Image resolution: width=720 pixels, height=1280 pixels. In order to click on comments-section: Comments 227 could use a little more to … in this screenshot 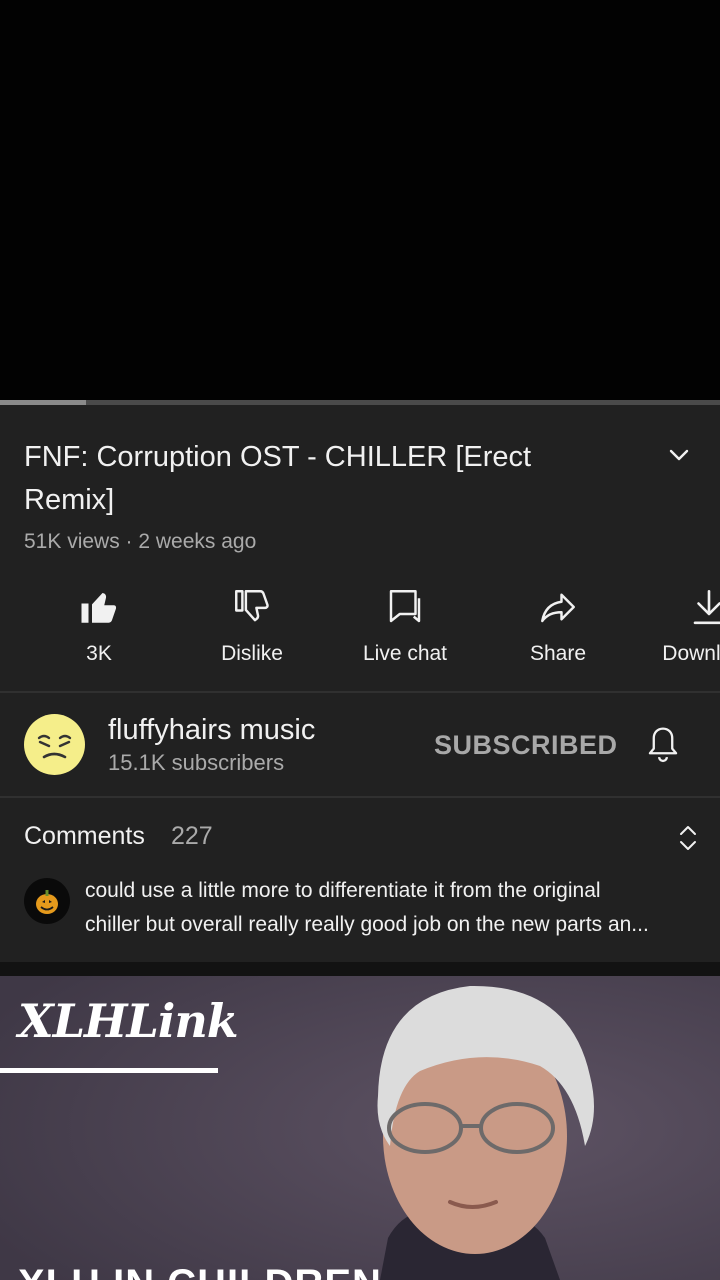, I will do `click(360, 880)`.